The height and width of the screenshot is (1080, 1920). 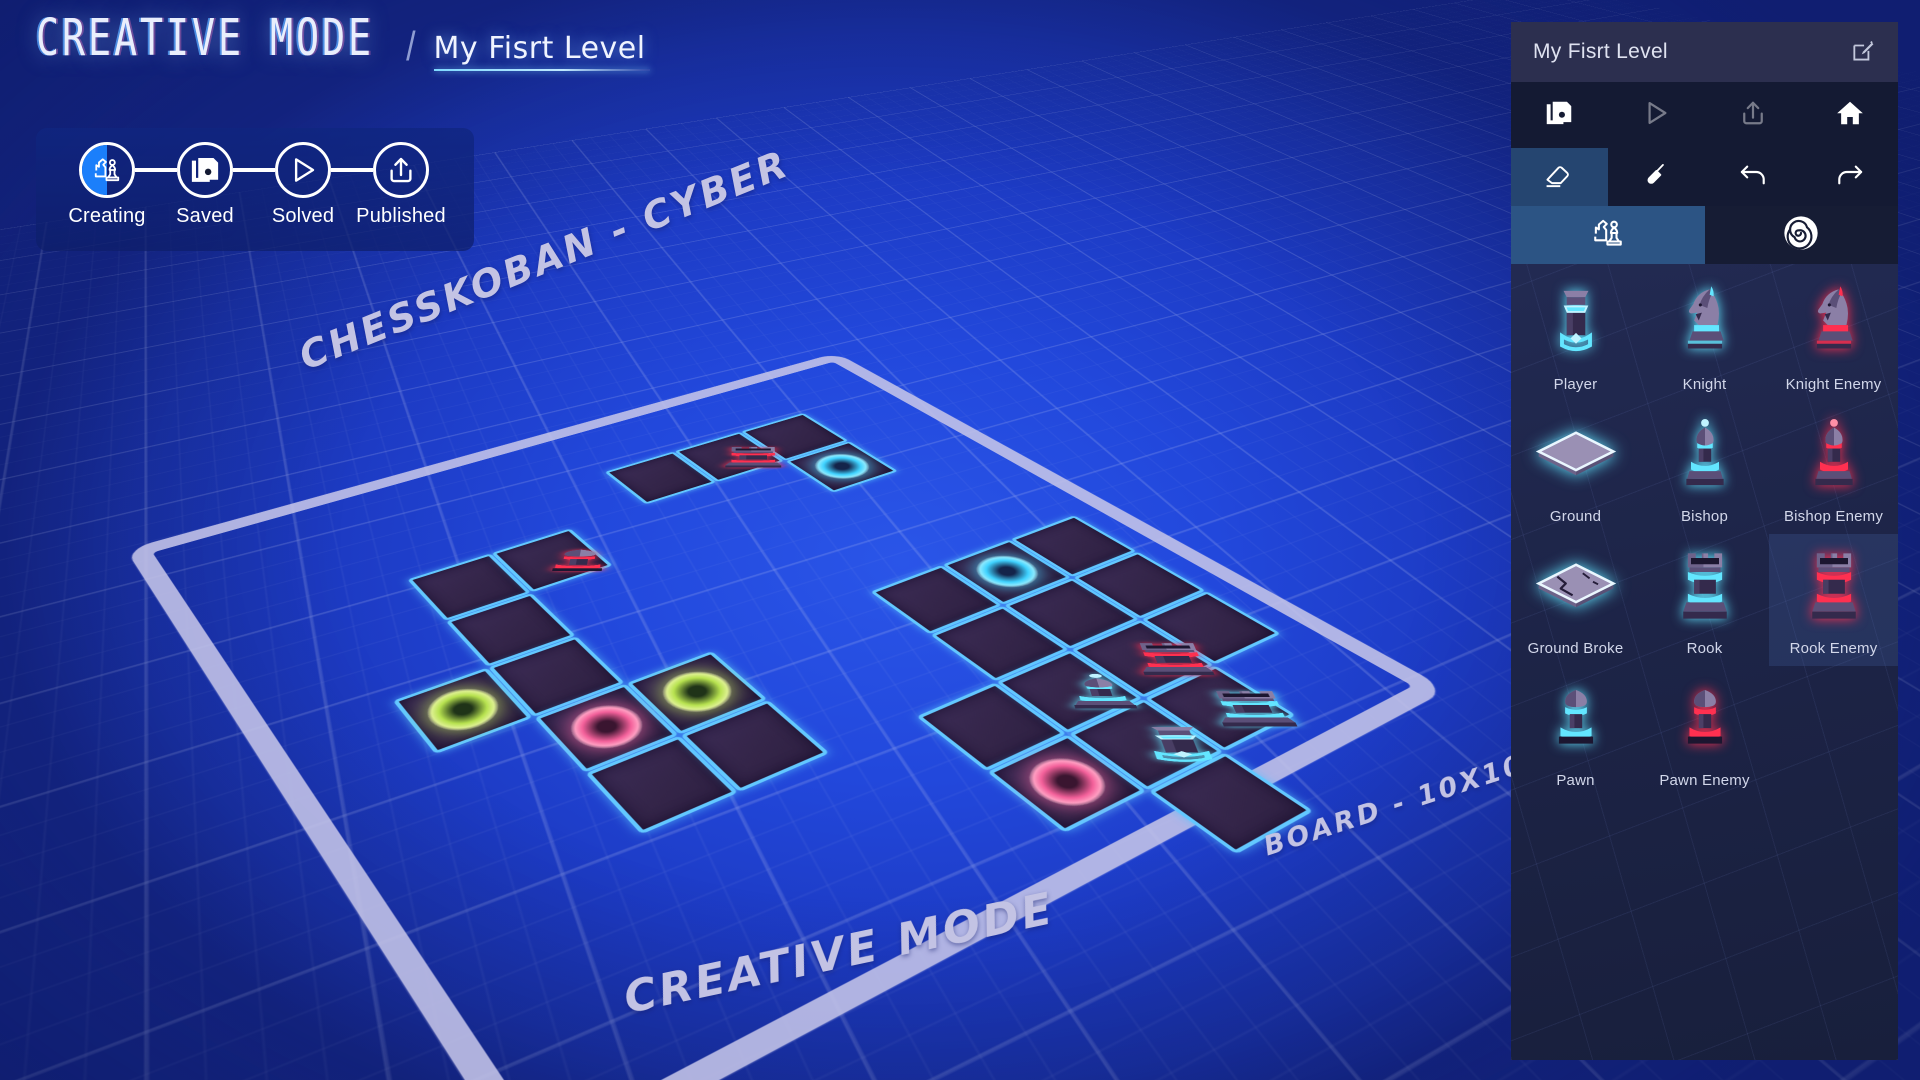 I want to click on panel-header: My Fisrt Level, so click(x=1704, y=52).